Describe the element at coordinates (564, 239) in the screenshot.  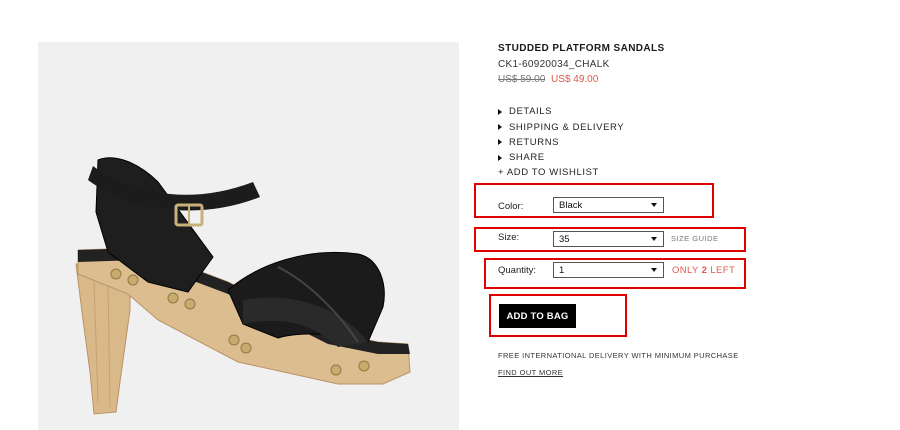
I see `size-select-value: 35` at that location.